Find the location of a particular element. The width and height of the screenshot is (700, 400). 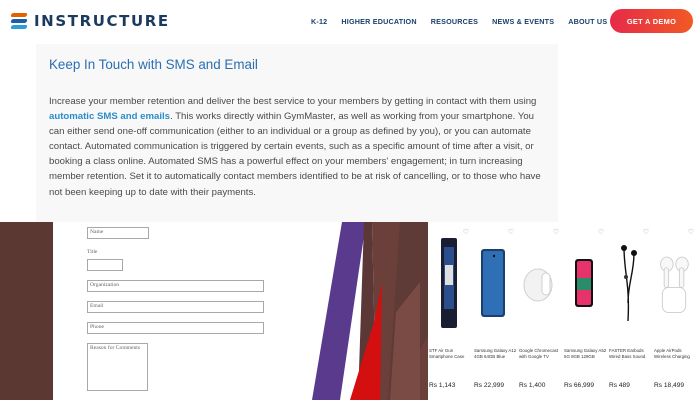

dark-image-block is located at coordinates (26, 311).